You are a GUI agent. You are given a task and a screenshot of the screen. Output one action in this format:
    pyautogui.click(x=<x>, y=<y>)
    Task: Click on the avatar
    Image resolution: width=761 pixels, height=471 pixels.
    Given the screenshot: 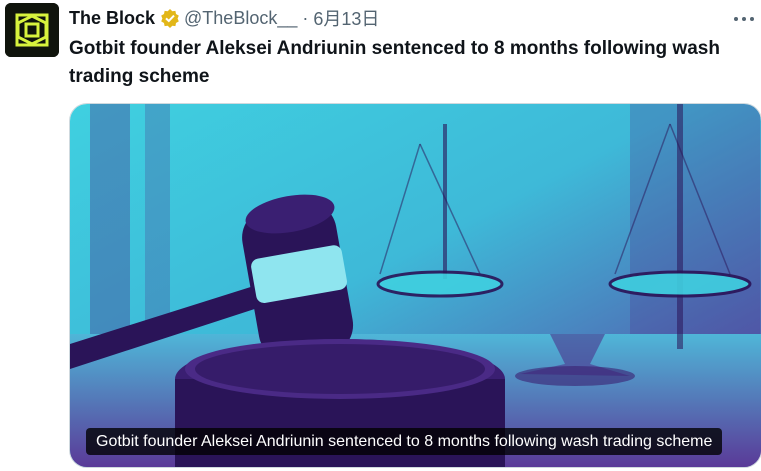 What is the action you would take?
    pyautogui.click(x=32, y=30)
    